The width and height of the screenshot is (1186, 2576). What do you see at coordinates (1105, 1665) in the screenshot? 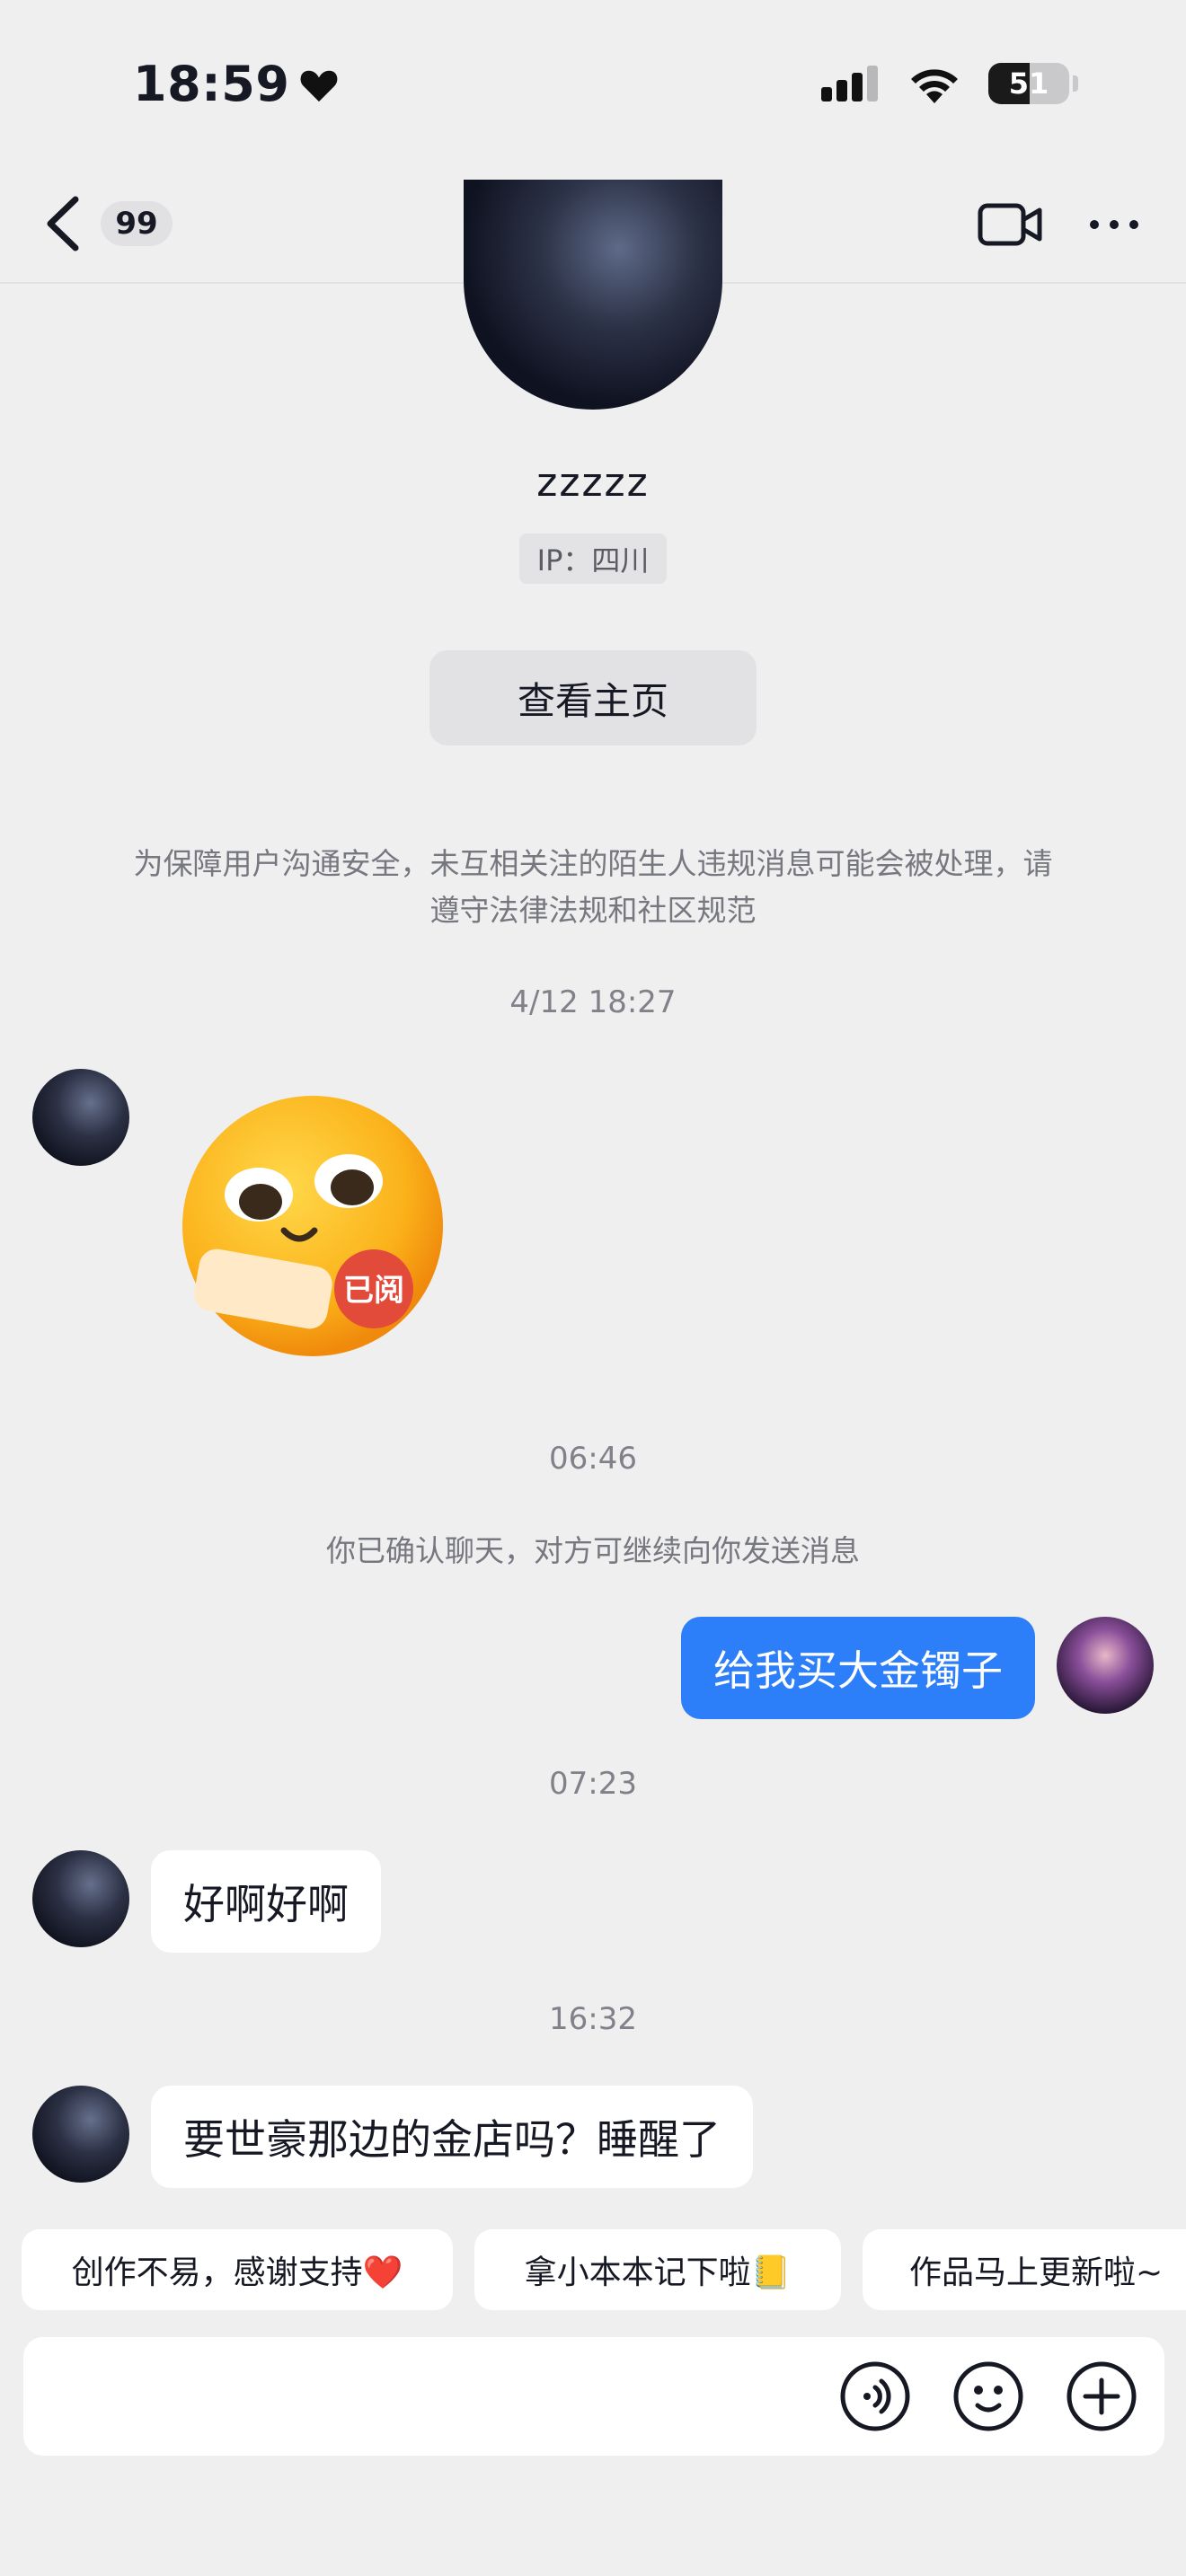
I see `my-avatar` at bounding box center [1105, 1665].